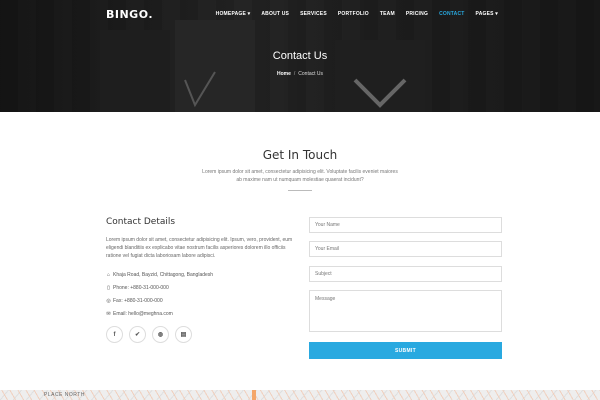 This screenshot has height=400, width=600. Describe the element at coordinates (114, 334) in the screenshot. I see `facebook-icon: f` at that location.